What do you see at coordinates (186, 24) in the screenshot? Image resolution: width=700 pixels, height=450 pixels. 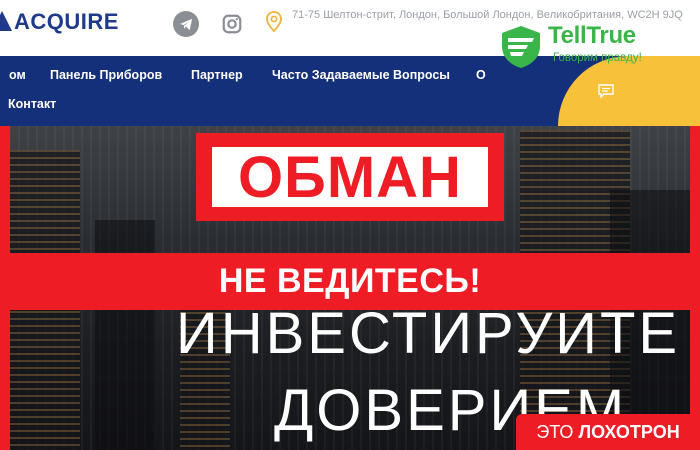 I see `telegram-icon` at bounding box center [186, 24].